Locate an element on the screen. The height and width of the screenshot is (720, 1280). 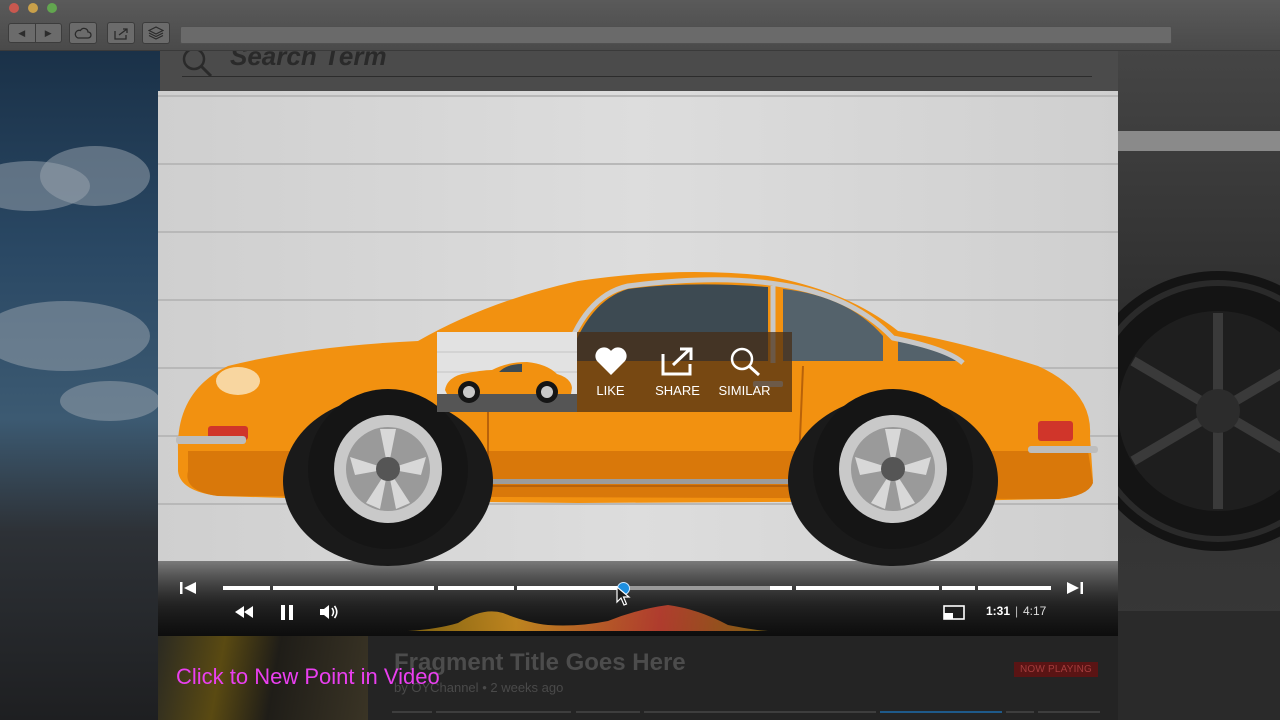
back-button: ◀ is located at coordinates (22, 33).